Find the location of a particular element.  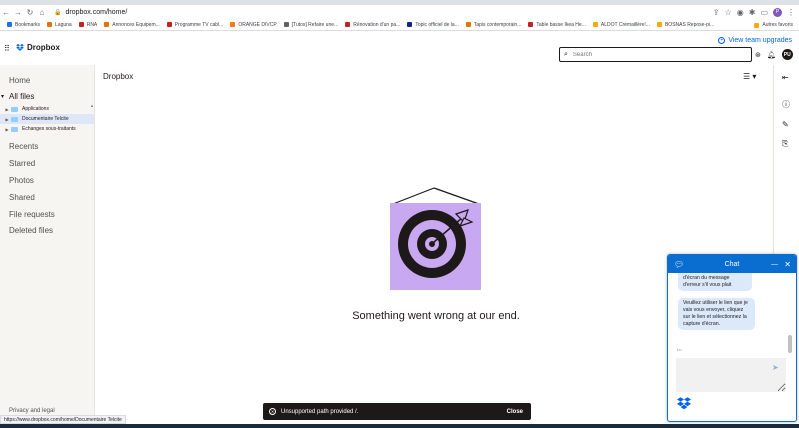

folder-label: Echanges sous-traitants is located at coordinates (49, 129).